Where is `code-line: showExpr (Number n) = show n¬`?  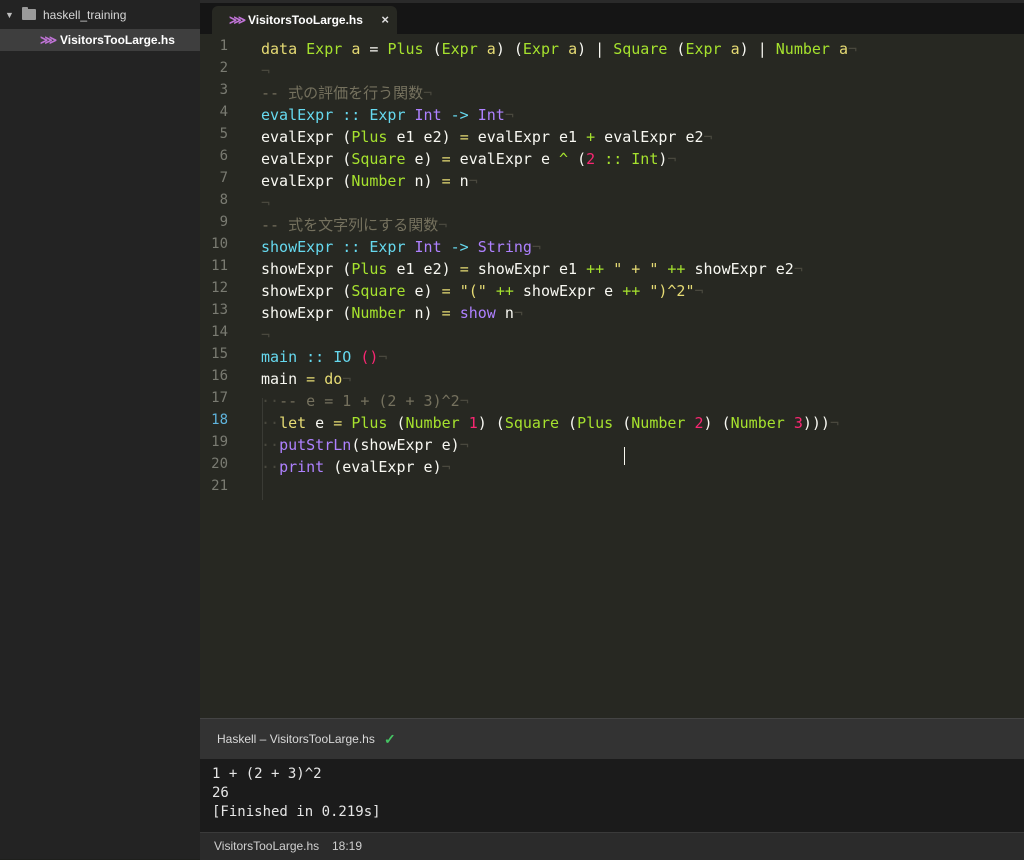 code-line: showExpr (Number n) = show n¬ is located at coordinates (392, 313).